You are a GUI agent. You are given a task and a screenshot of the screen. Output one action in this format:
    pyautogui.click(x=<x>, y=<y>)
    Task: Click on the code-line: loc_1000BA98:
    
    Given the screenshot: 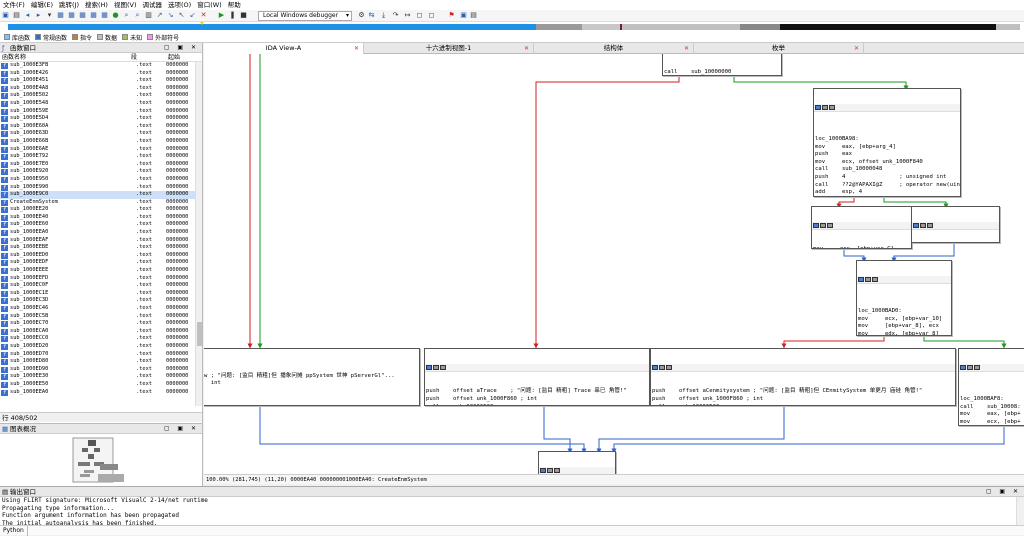 What is the action you would take?
    pyautogui.click(x=887, y=140)
    